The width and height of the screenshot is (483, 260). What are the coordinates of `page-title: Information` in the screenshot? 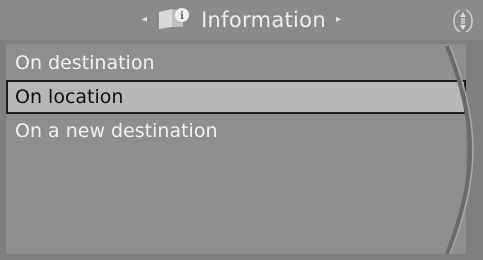 It's located at (263, 20).